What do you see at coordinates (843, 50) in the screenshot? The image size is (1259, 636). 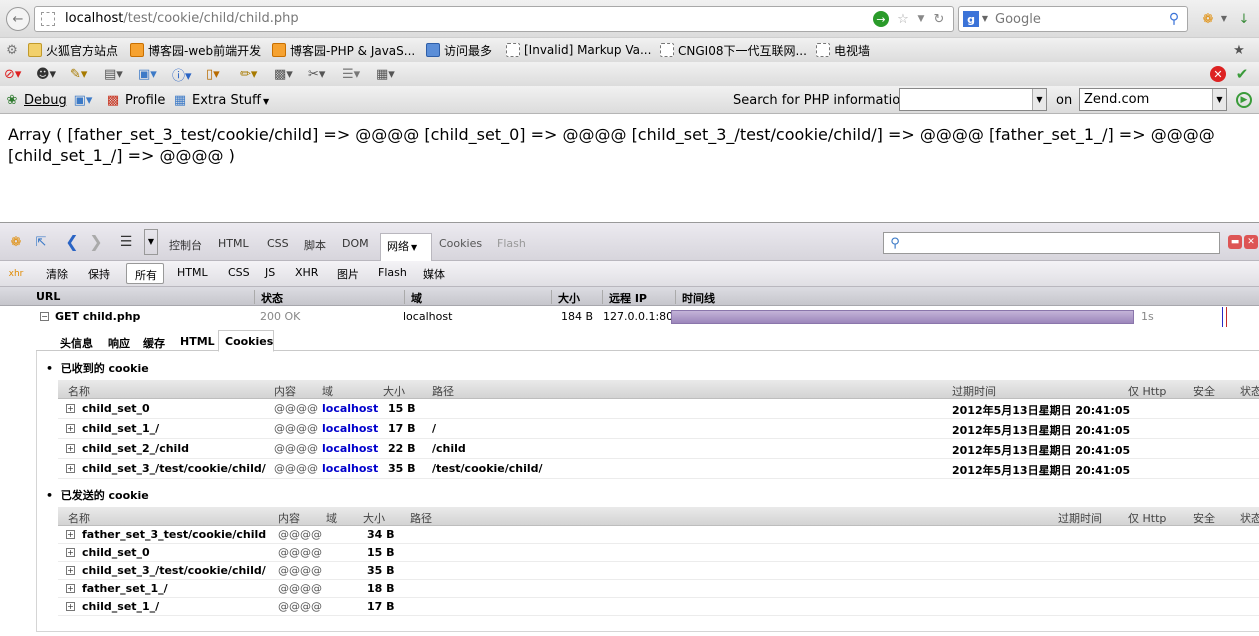 I see `bookmark-item: 电视墙` at bounding box center [843, 50].